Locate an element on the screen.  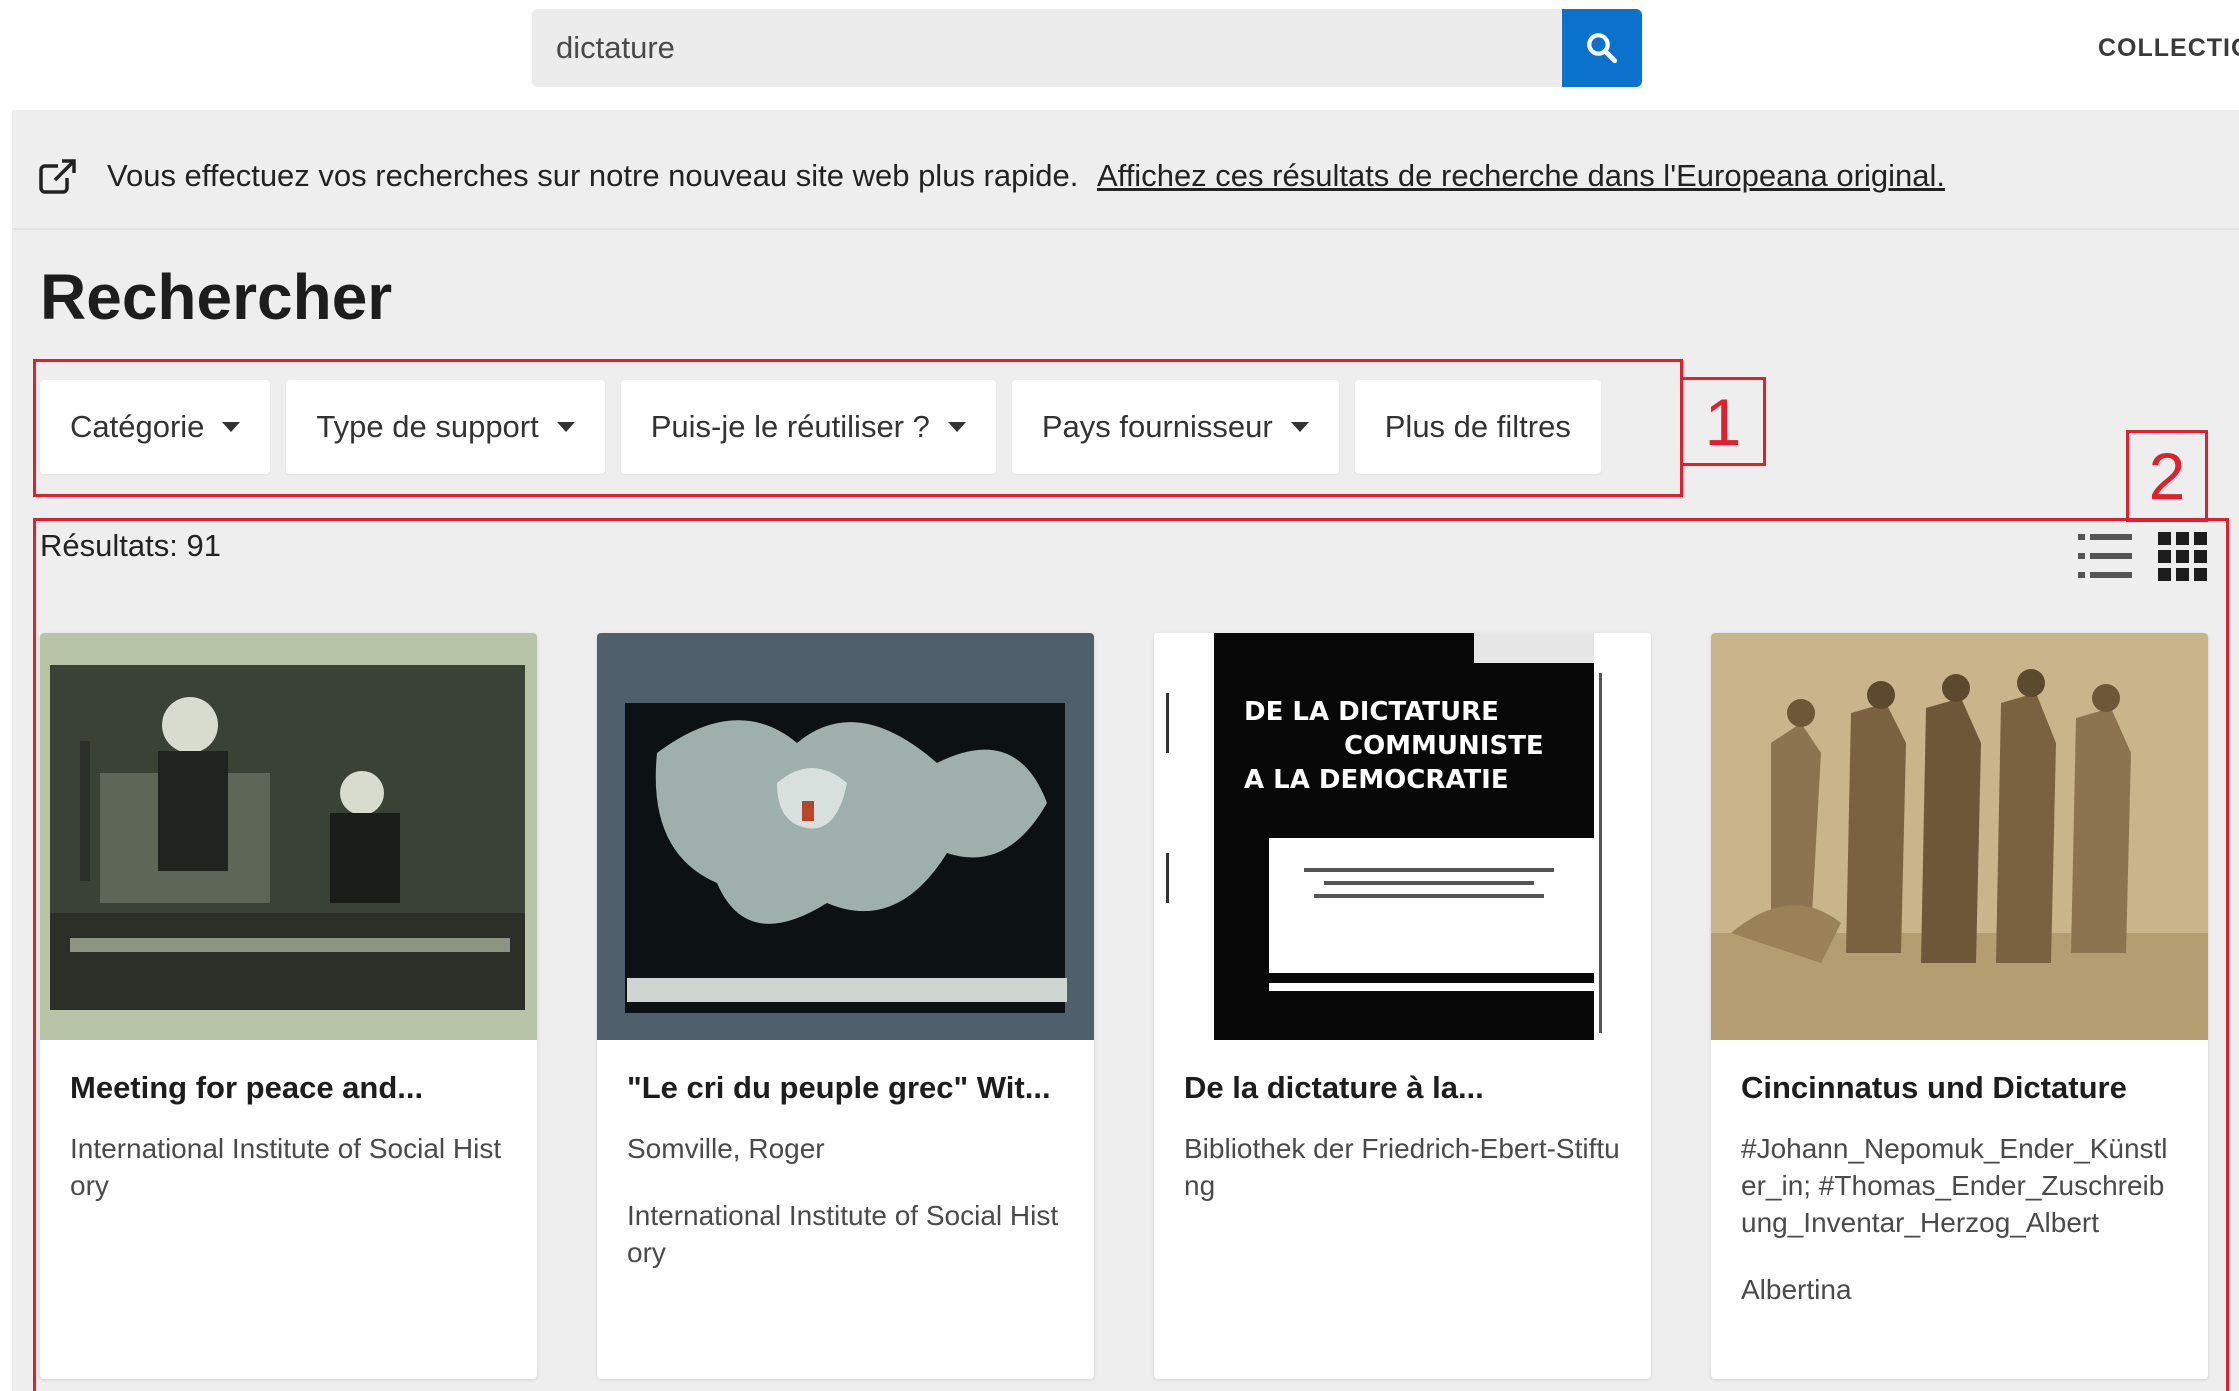
search-input is located at coordinates (1047, 48).